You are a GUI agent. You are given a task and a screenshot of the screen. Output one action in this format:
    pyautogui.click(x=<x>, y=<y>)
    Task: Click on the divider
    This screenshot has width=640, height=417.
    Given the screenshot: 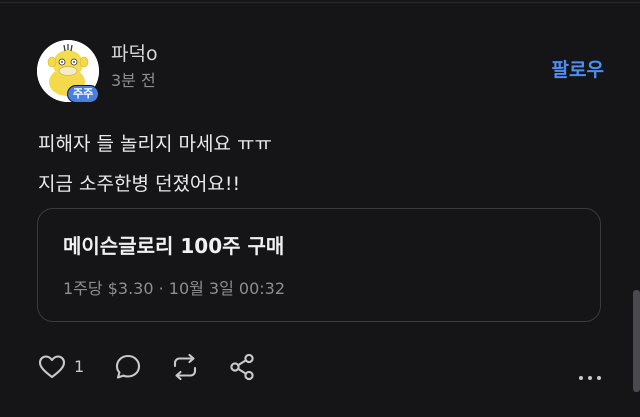 What is the action you would take?
    pyautogui.click(x=320, y=2)
    